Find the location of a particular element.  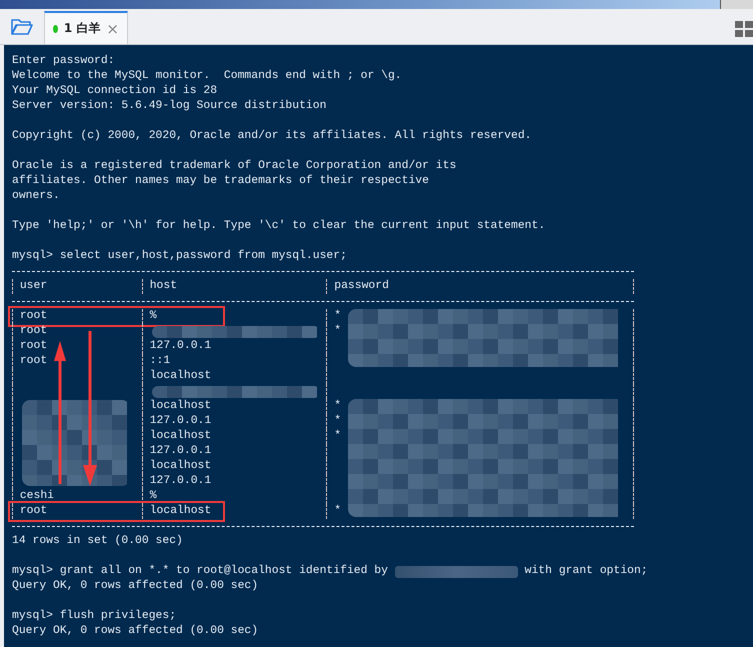

terminal-line: Welcome to the MySQL monitor. Commands end with ; or \g. is located at coordinates (207, 76).